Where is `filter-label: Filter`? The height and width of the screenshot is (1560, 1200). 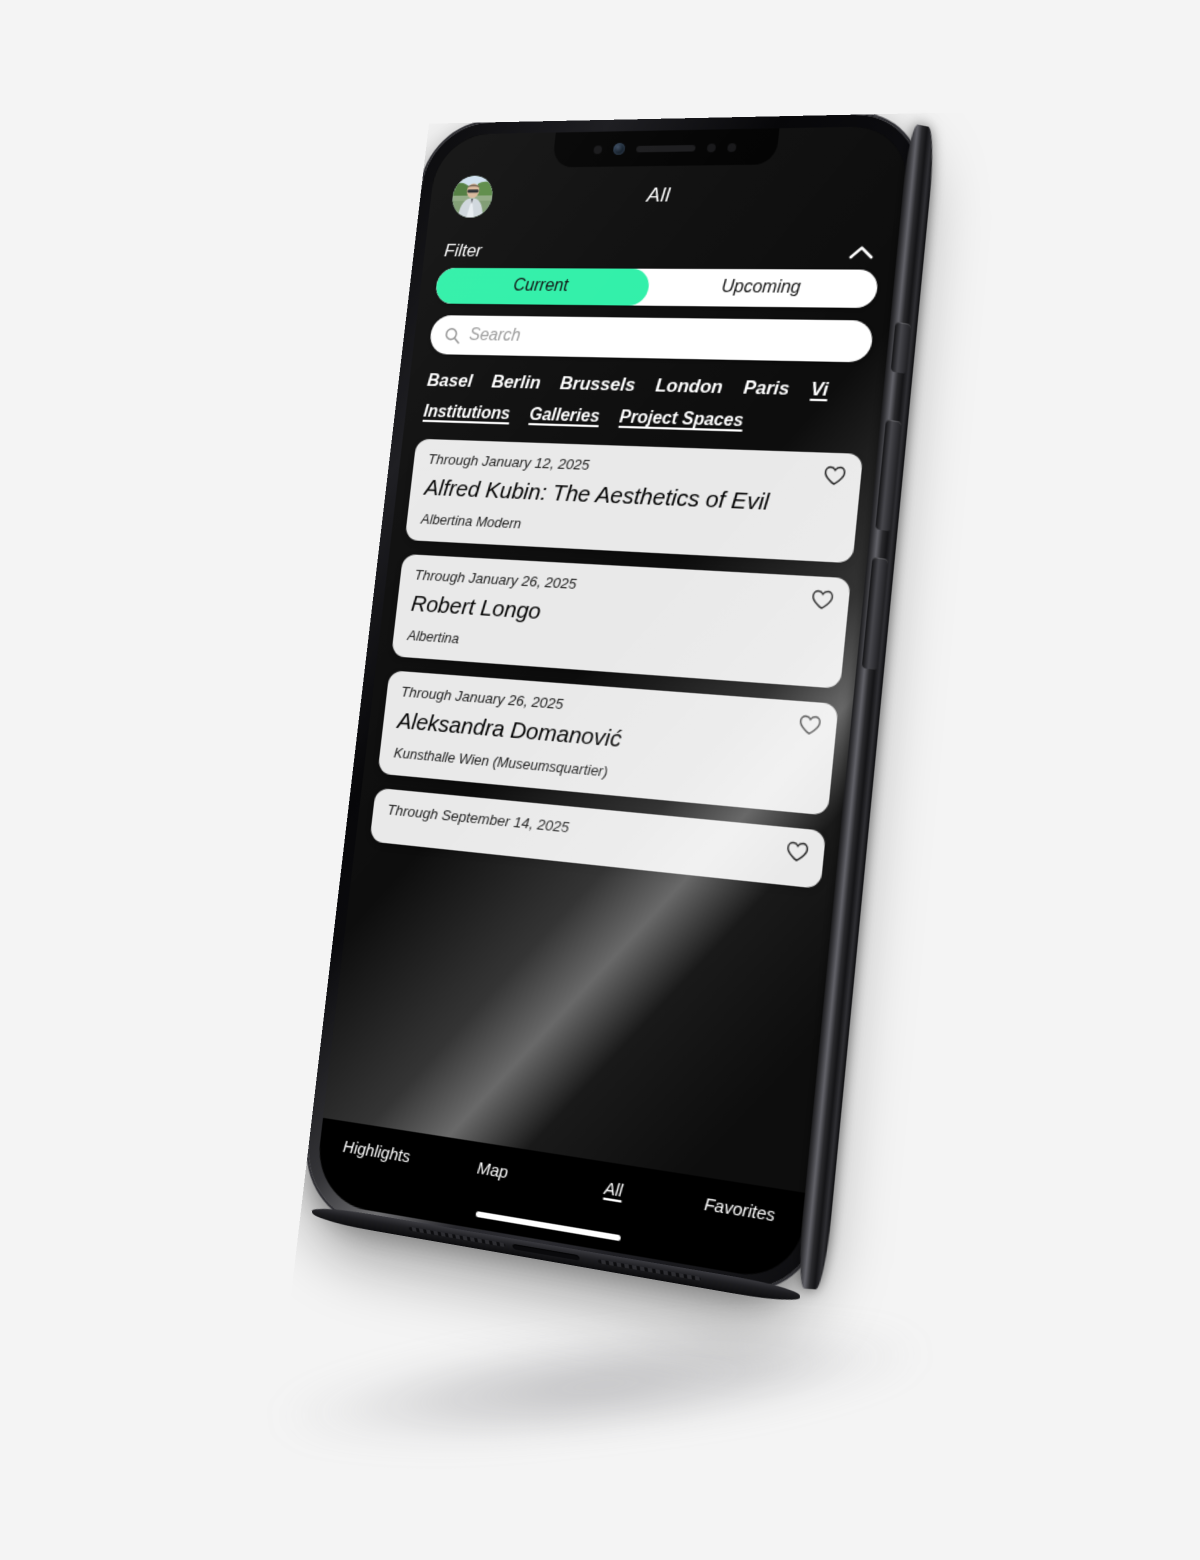 filter-label: Filter is located at coordinates (463, 250).